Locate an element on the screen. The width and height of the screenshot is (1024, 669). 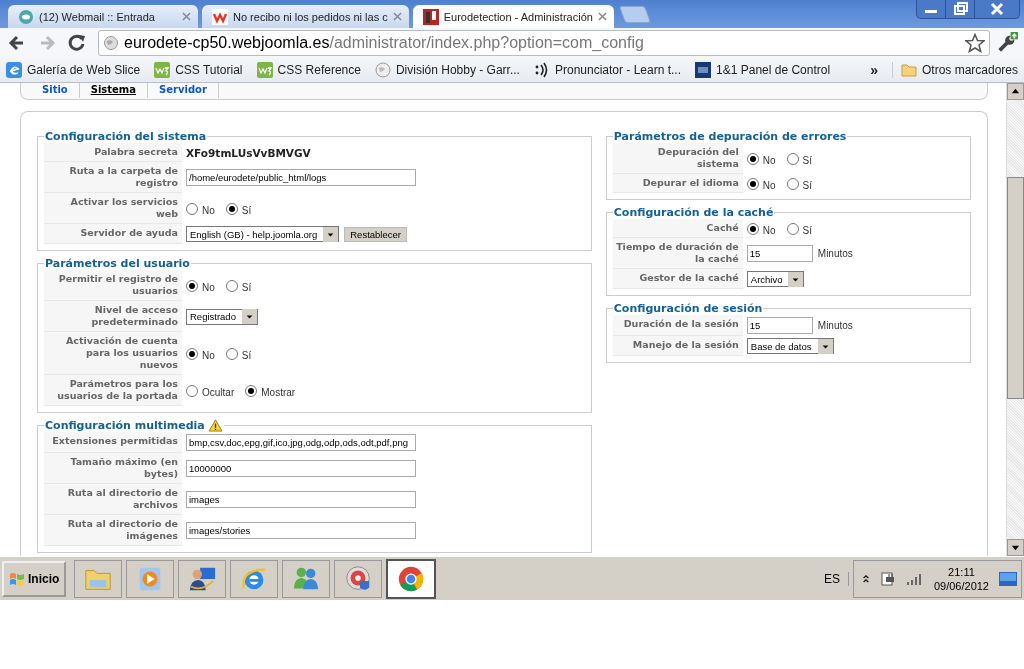
text-field: images is located at coordinates (301, 499).